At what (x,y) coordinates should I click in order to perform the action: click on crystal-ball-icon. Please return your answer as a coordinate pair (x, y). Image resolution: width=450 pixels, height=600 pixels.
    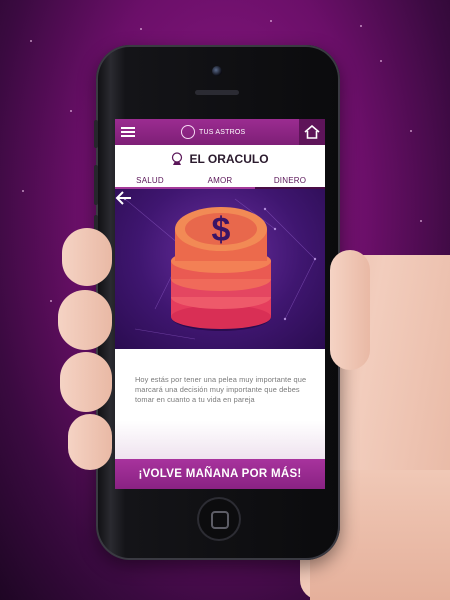
    Looking at the image, I should click on (177, 158).